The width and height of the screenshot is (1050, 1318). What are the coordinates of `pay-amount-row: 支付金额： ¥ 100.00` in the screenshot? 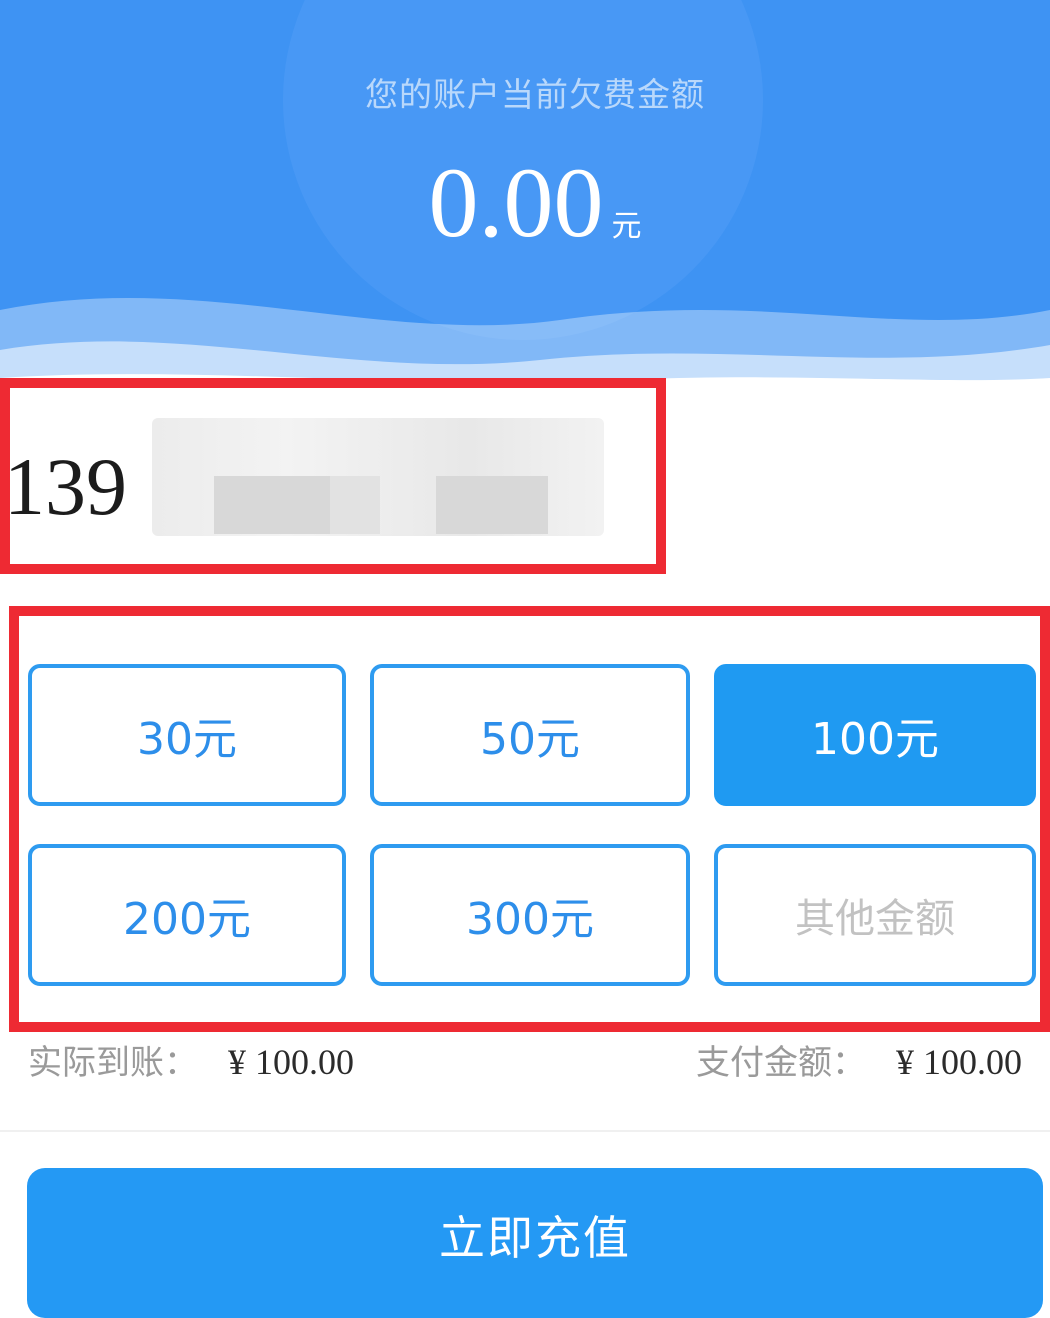 It's located at (859, 1062).